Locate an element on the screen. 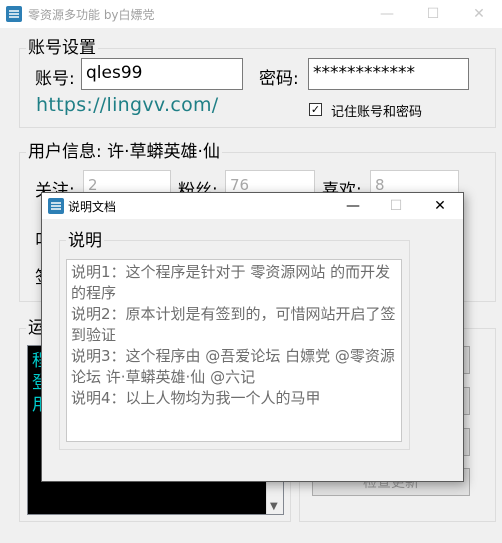  dialog-minimize-button: — is located at coordinates (353, 206).